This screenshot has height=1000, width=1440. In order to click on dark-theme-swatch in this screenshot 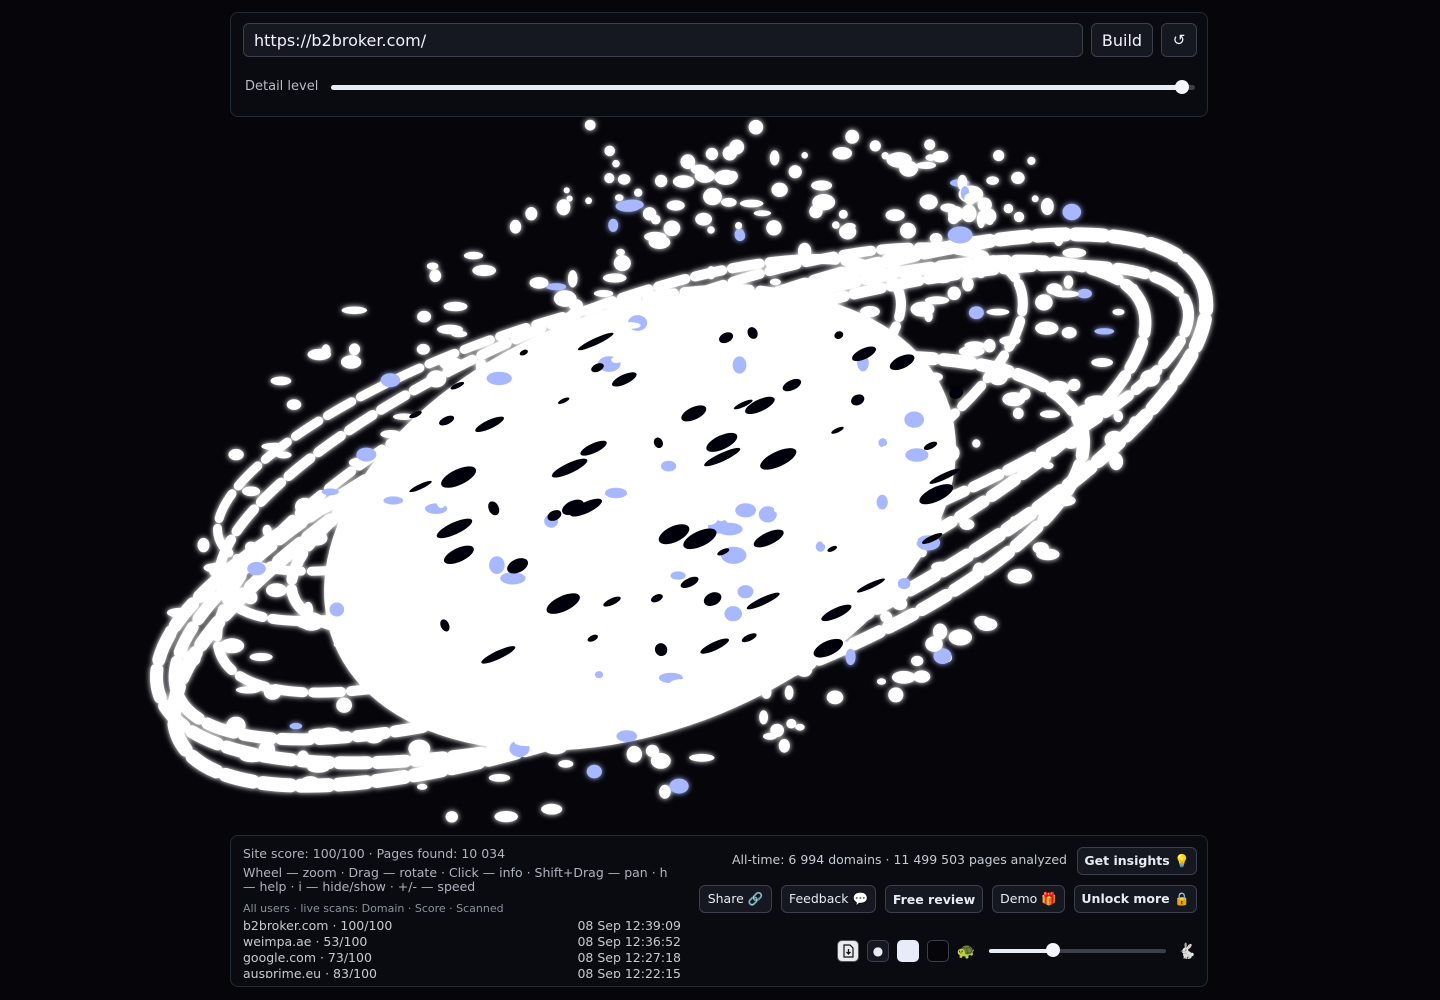, I will do `click(938, 951)`.